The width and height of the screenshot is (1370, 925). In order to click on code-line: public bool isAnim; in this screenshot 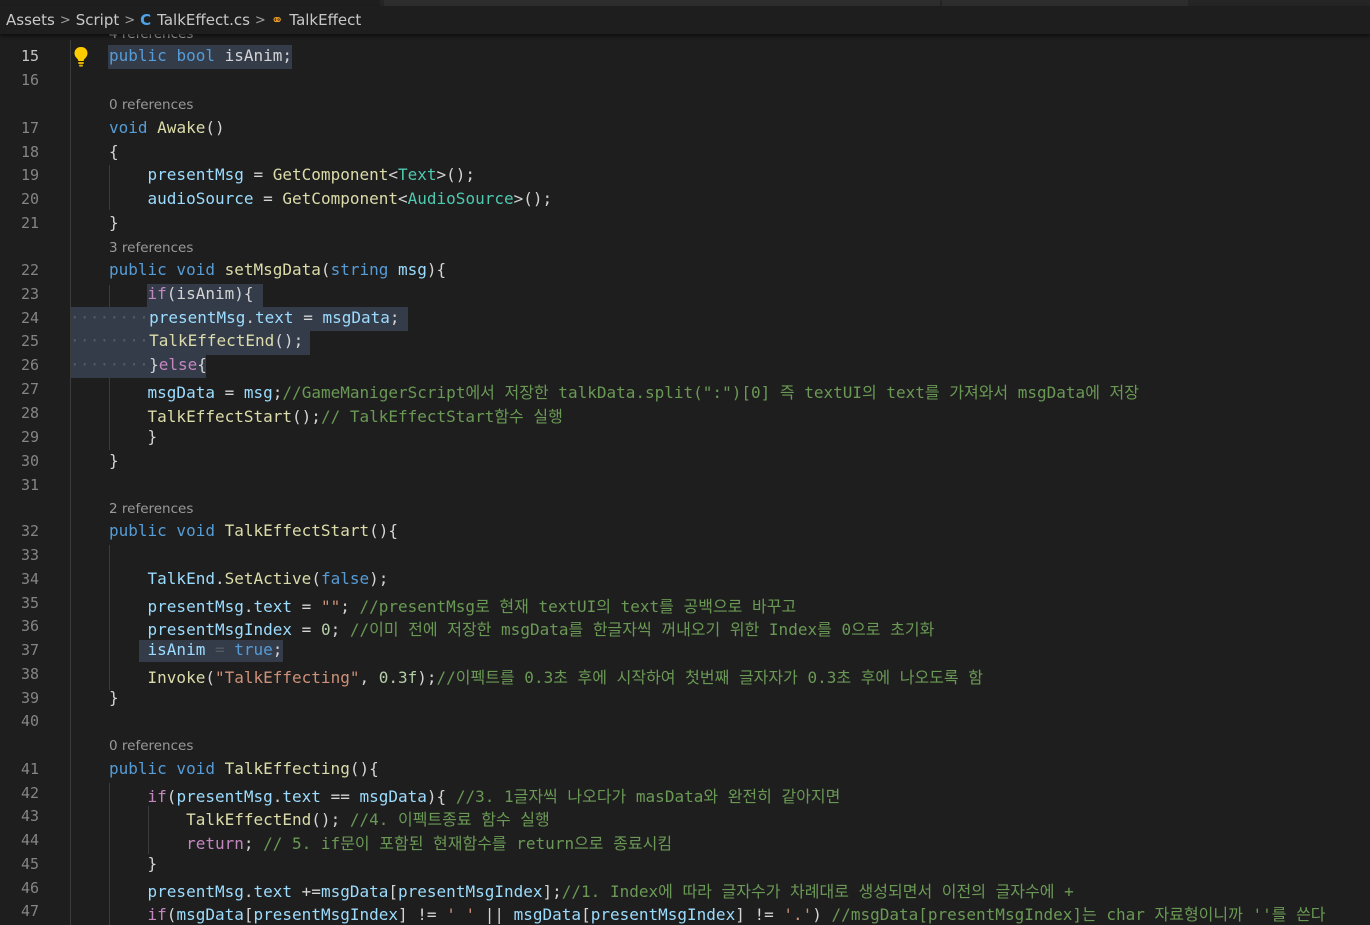, I will do `click(200, 55)`.